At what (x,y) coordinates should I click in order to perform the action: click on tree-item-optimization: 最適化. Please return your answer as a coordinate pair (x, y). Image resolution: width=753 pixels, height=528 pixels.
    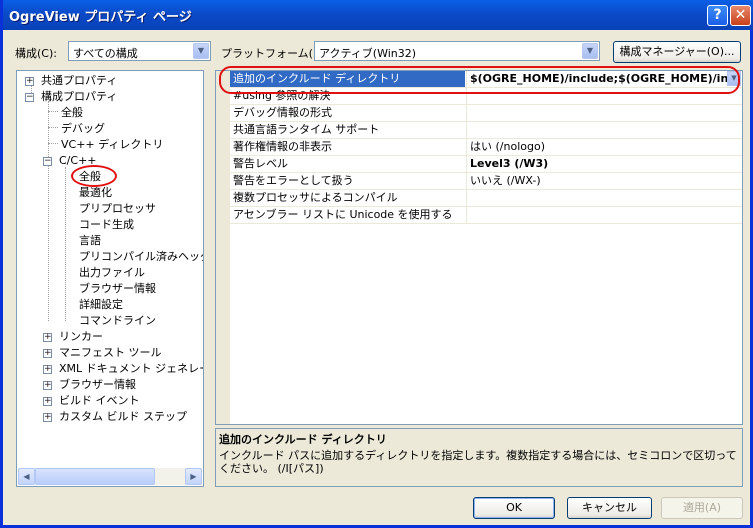
    Looking at the image, I should click on (95, 193).